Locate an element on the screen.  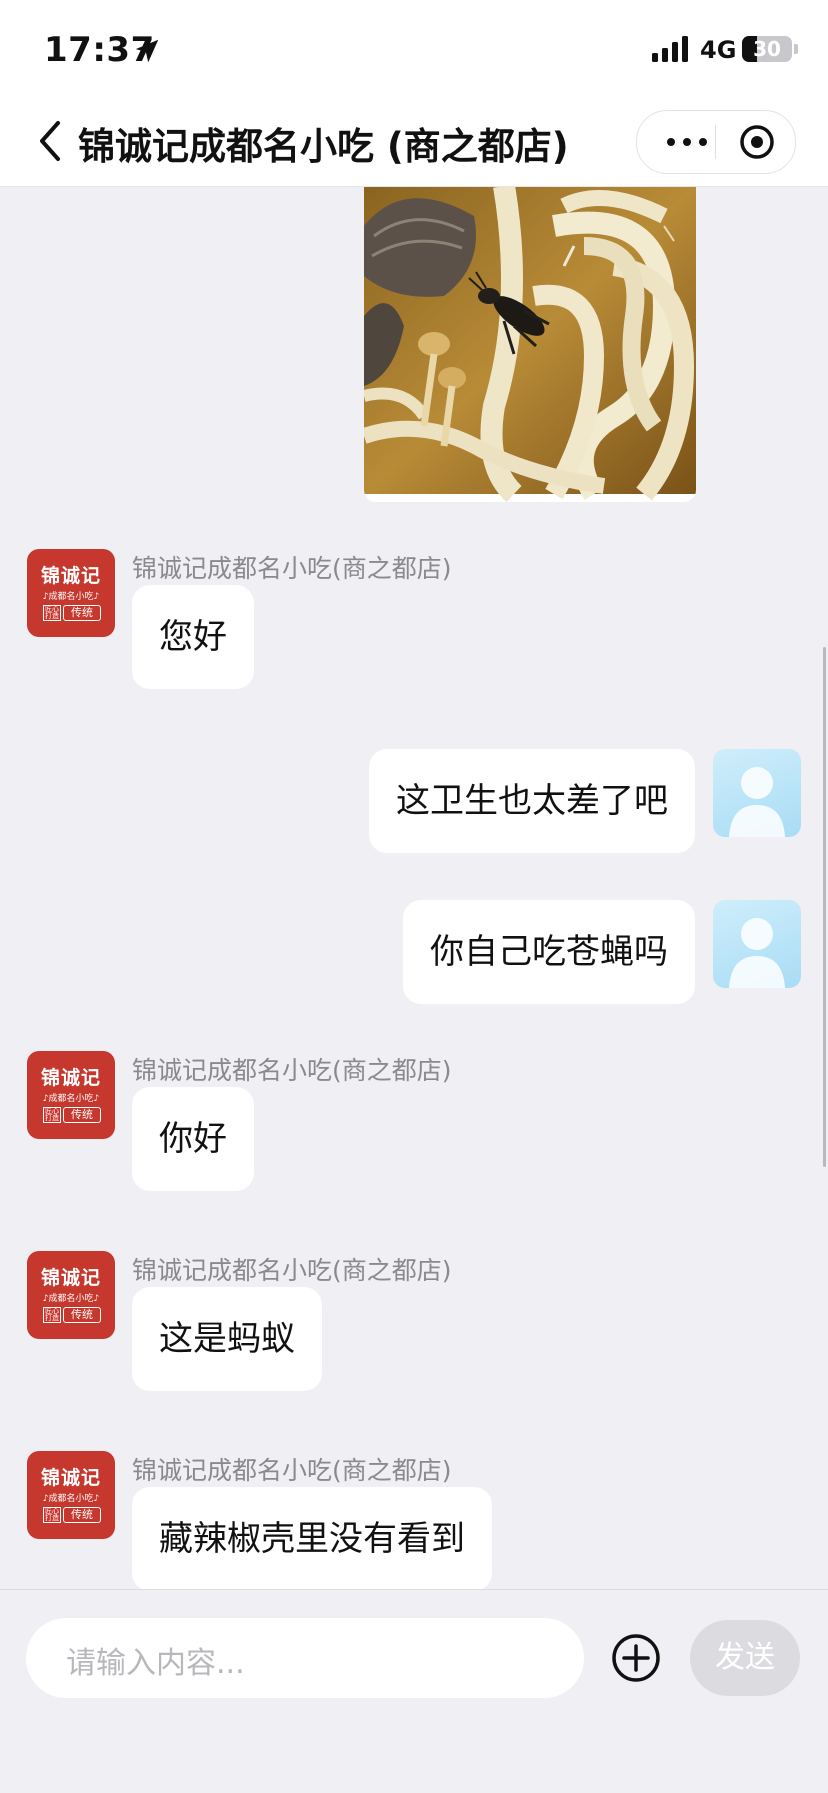
network-type: 4G is located at coordinates (718, 50).